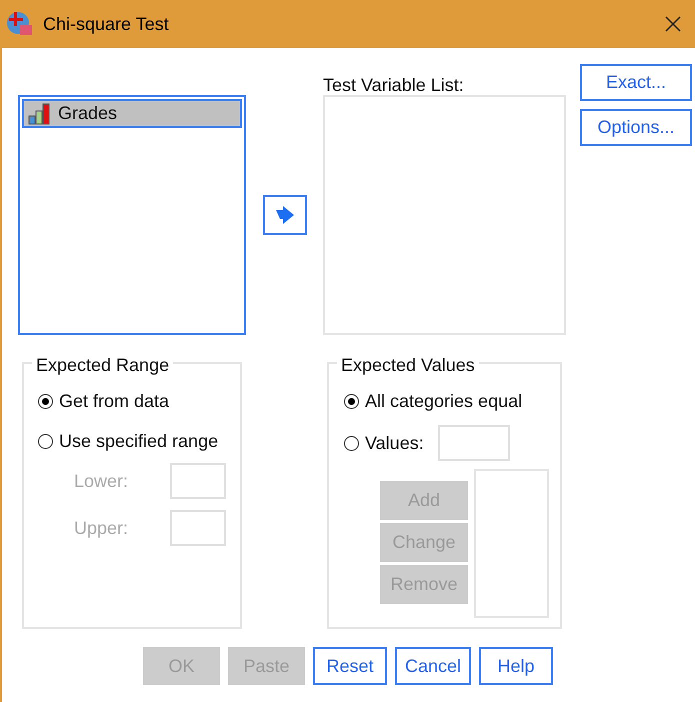 This screenshot has width=695, height=702. I want to click on radio-label: Get from data, so click(114, 401).